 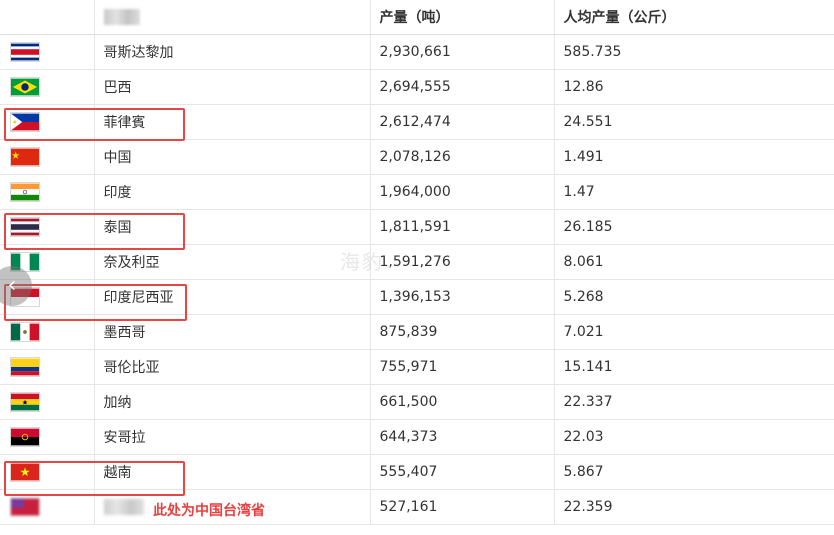 I want to click on per-capita-cell: 5.867, so click(x=694, y=472).